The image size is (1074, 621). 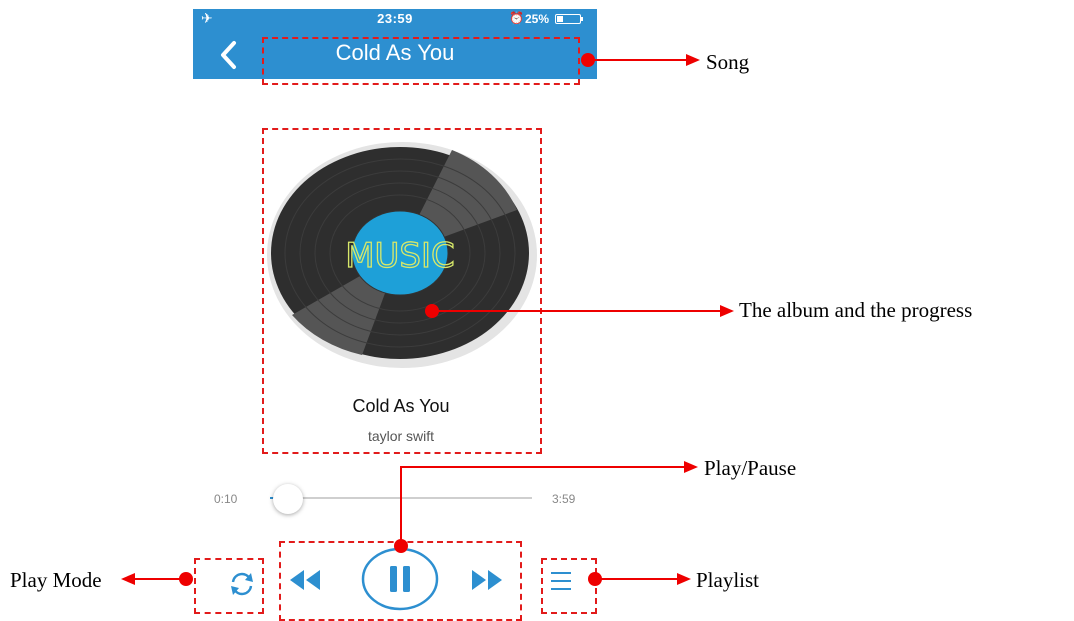 What do you see at coordinates (684, 579) in the screenshot?
I see `playlist-annotation-arrow` at bounding box center [684, 579].